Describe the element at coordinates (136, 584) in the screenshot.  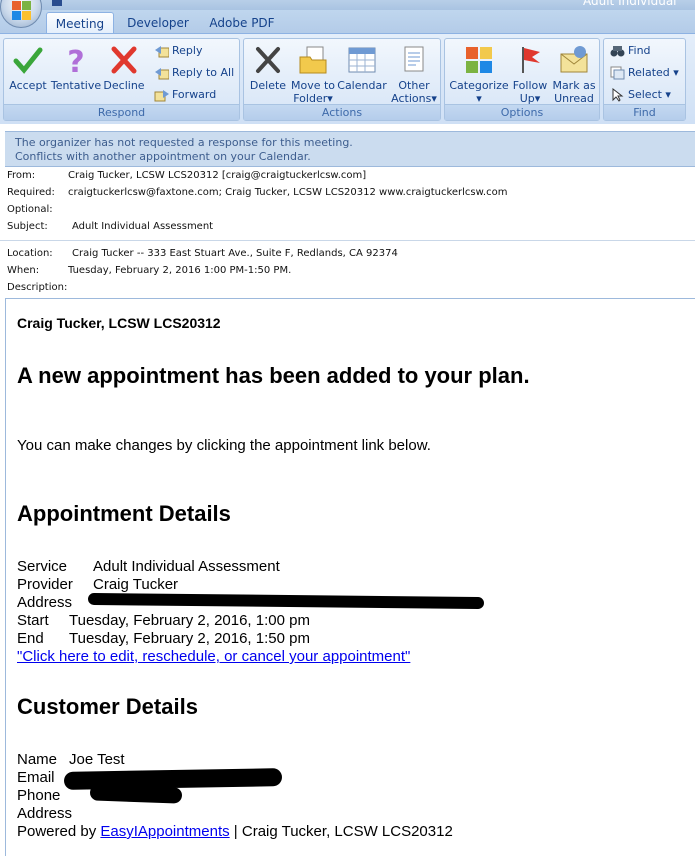
I see `provider-value: Craig Tucker` at that location.